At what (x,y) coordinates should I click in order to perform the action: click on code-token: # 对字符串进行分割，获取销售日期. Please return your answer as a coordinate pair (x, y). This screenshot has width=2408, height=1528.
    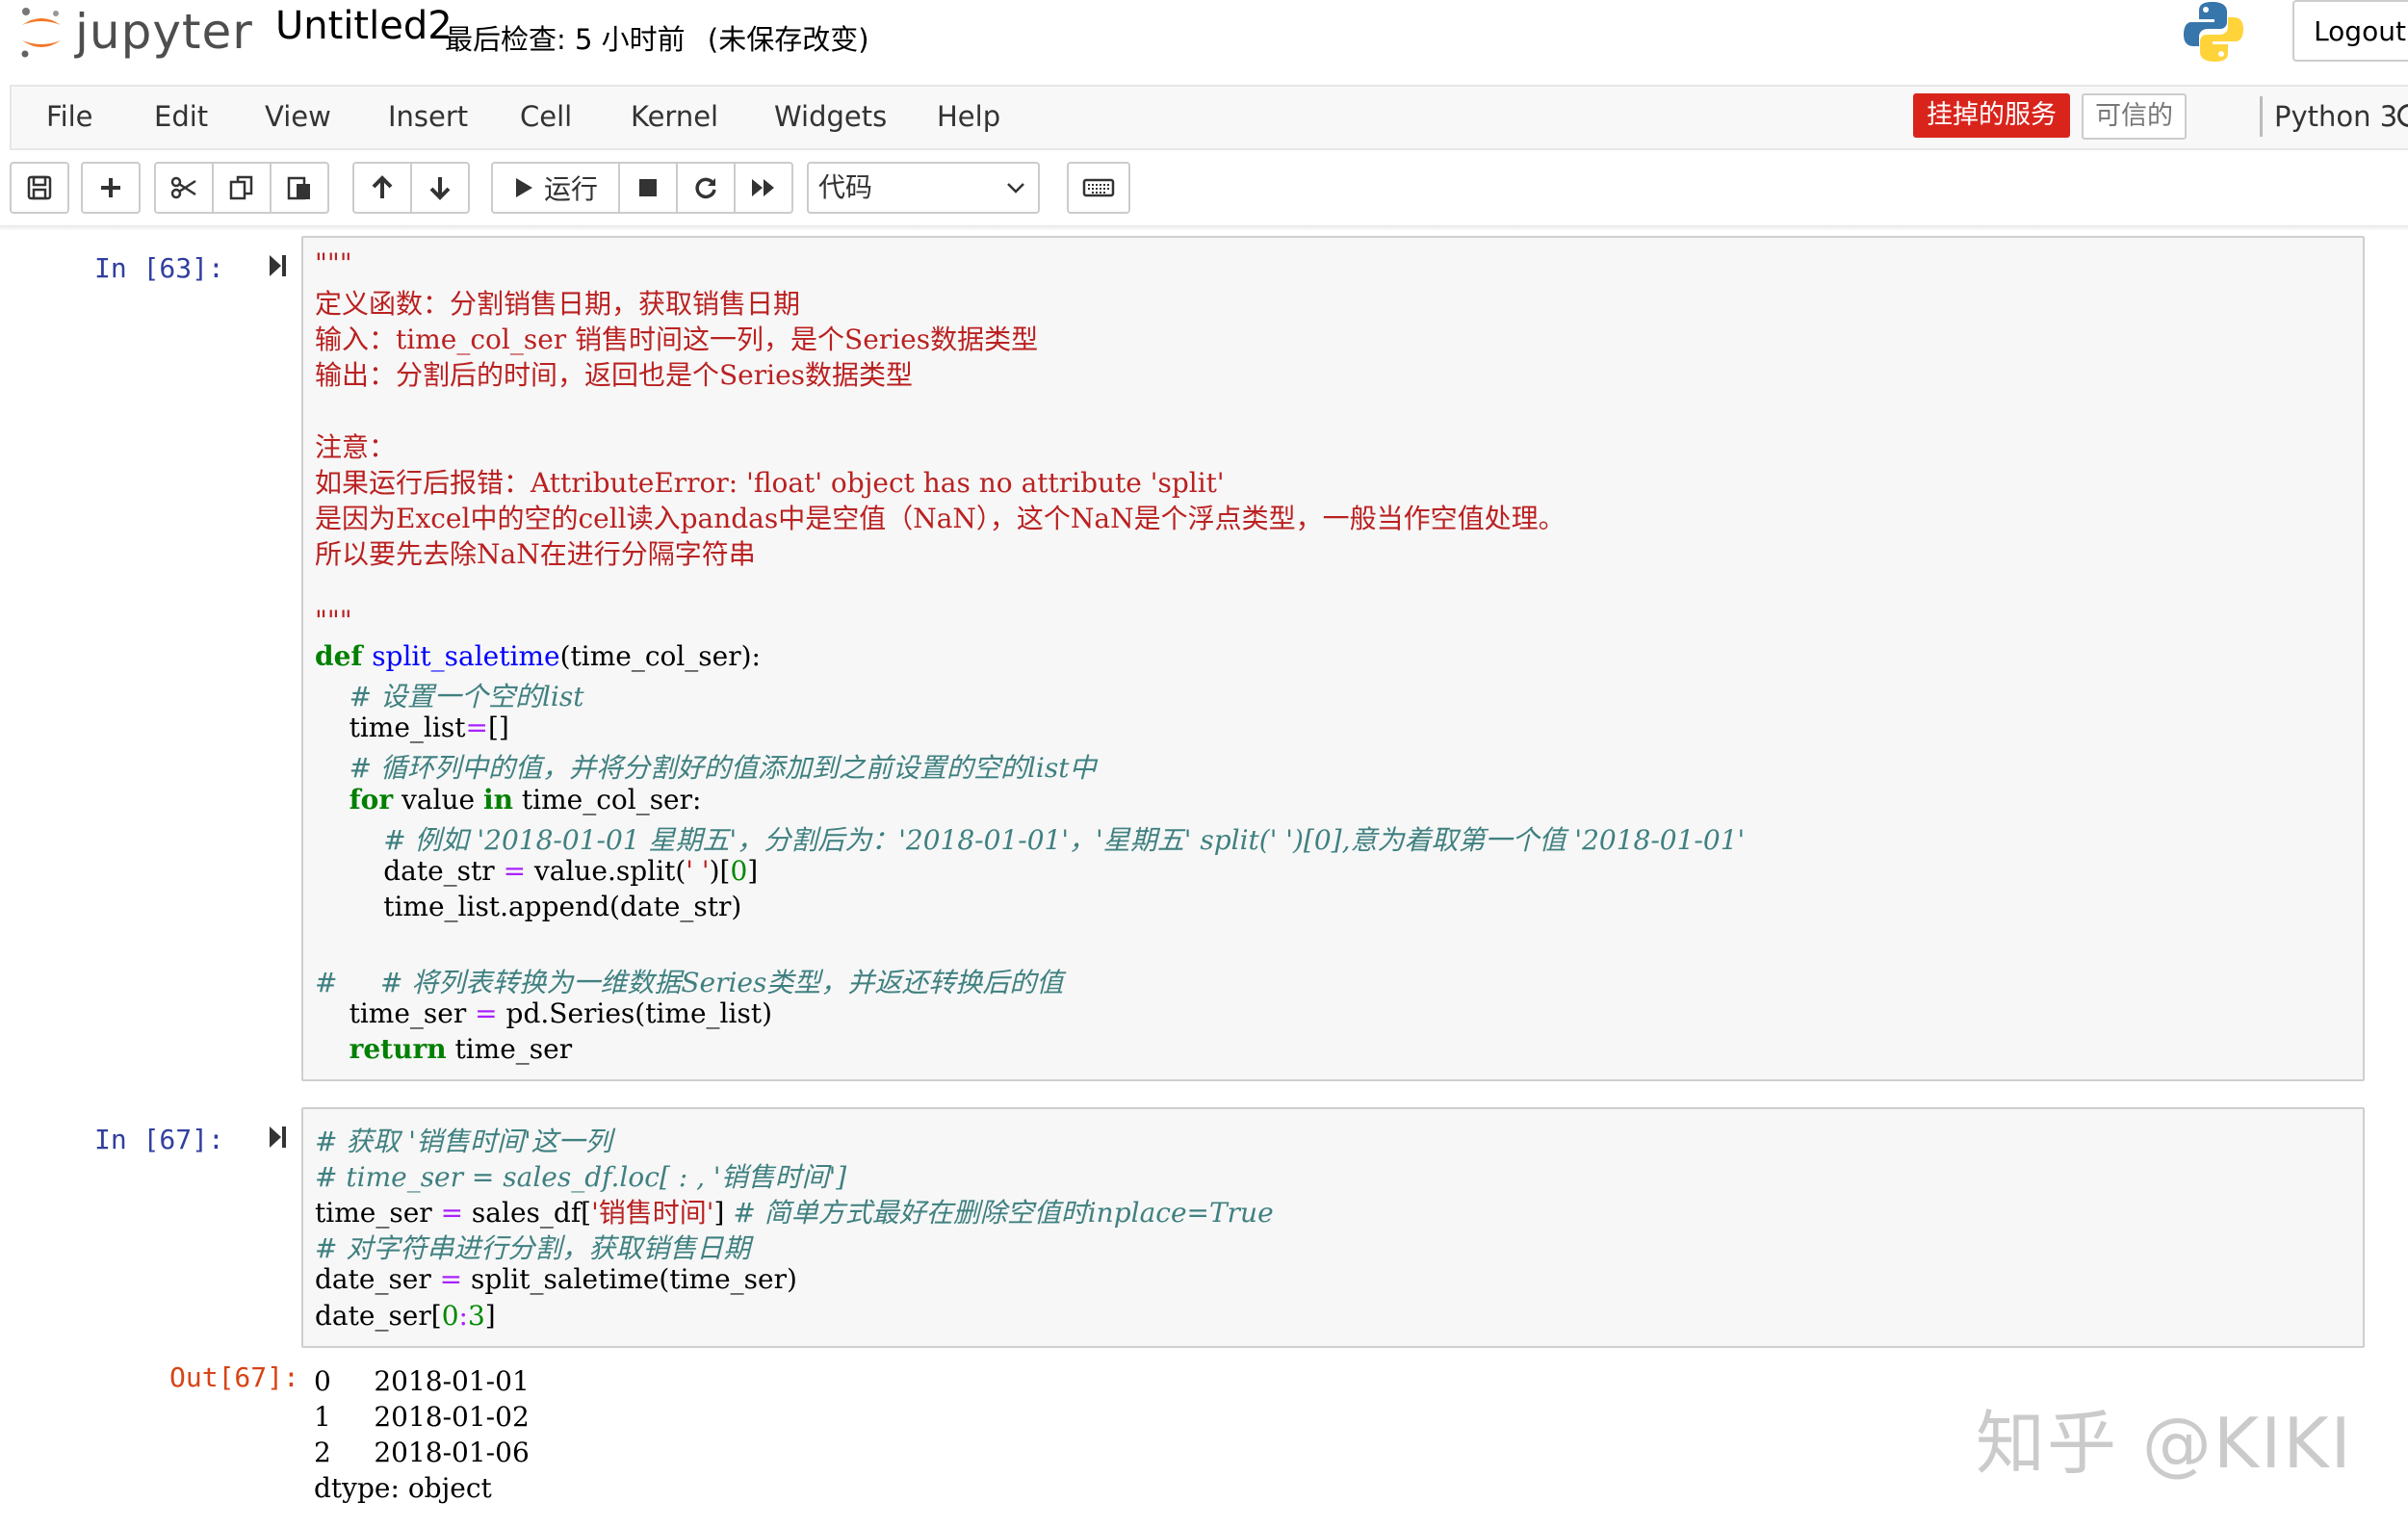
    Looking at the image, I should click on (533, 1248).